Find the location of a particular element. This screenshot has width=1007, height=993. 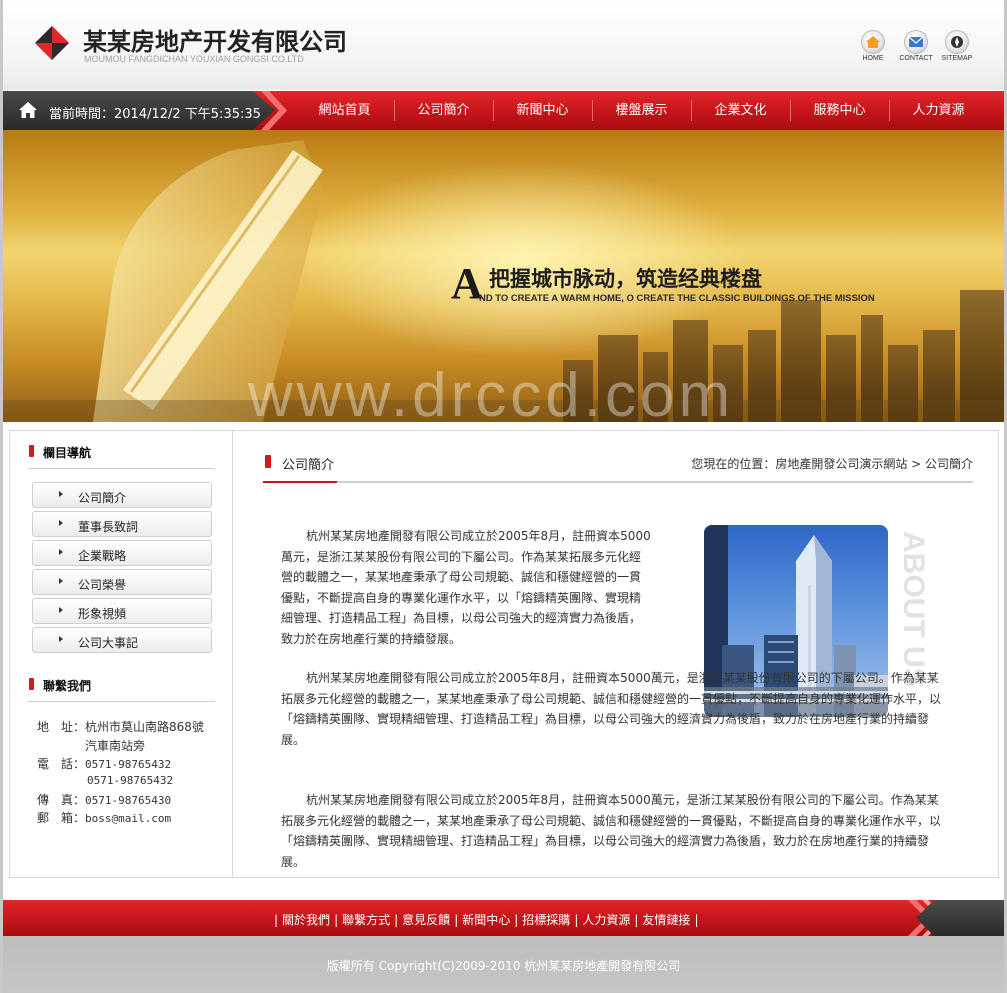

footer-link-contact: 聯繫方式 is located at coordinates (366, 920).